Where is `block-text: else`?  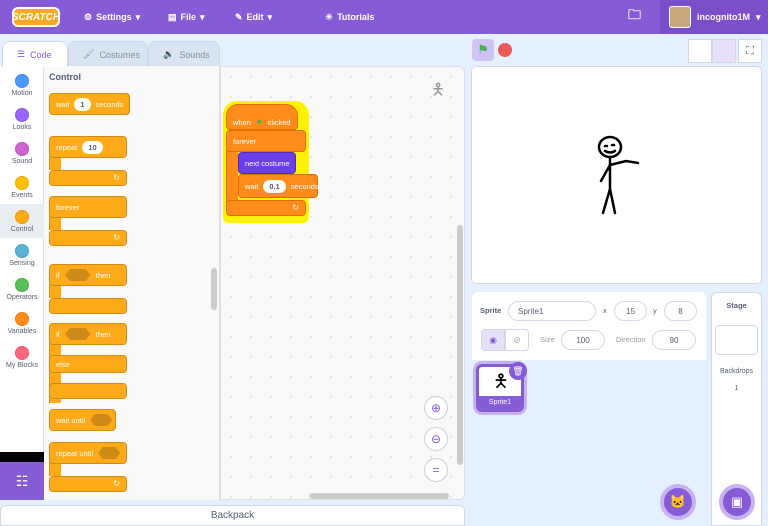 block-text: else is located at coordinates (63, 364).